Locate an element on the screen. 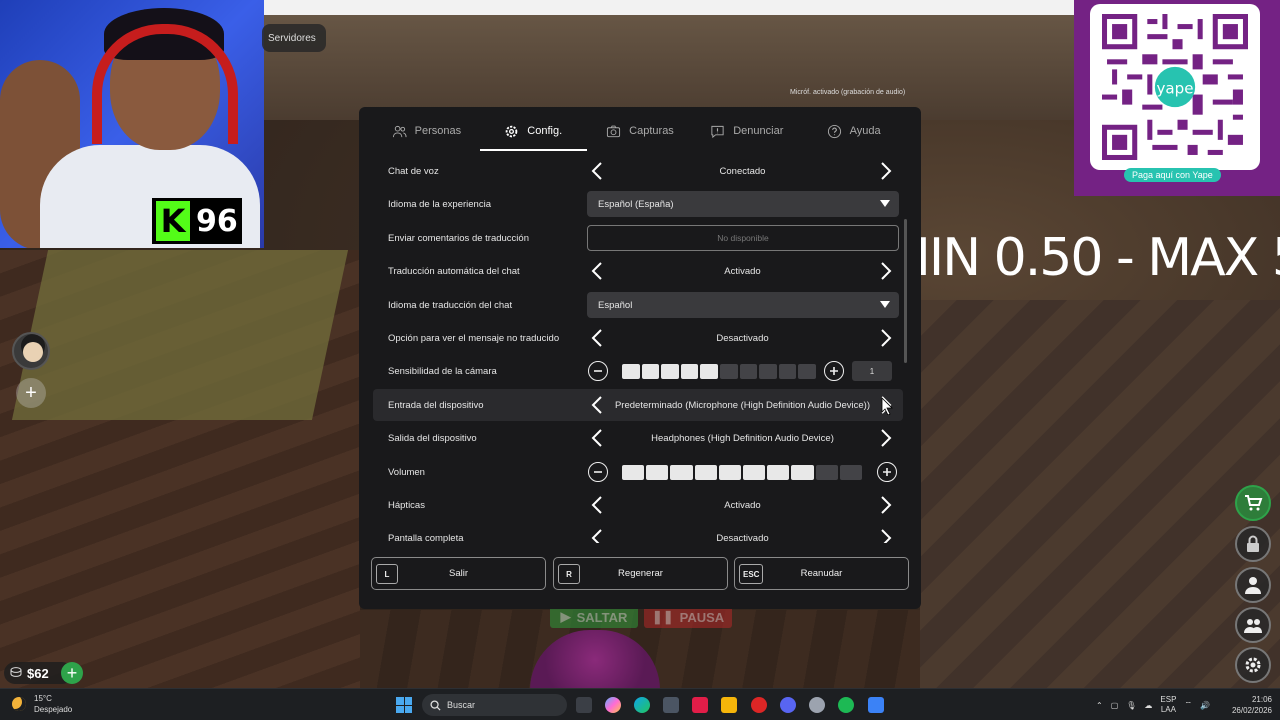  pause-button: ❚❚ PAUSA is located at coordinates (688, 617).